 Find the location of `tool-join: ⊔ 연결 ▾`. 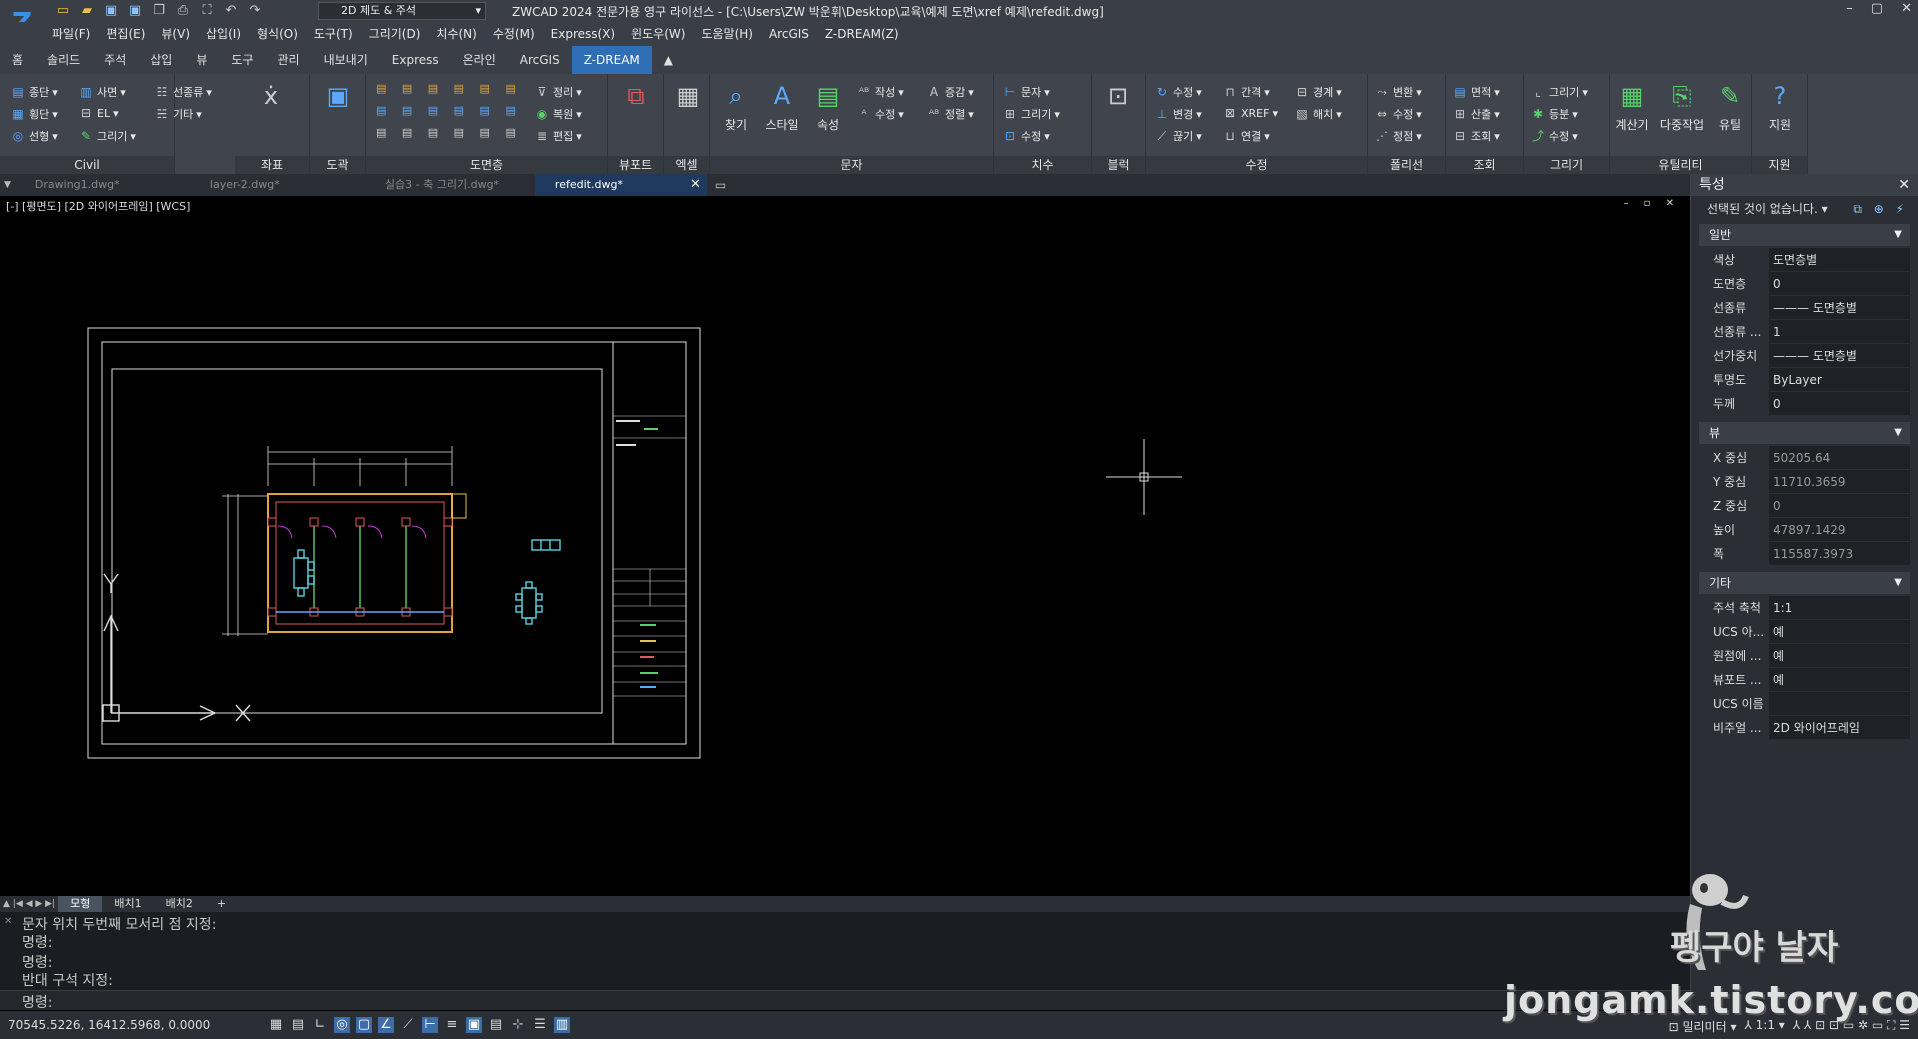

tool-join: ⊔ 연결 ▾ is located at coordinates (1245, 136).